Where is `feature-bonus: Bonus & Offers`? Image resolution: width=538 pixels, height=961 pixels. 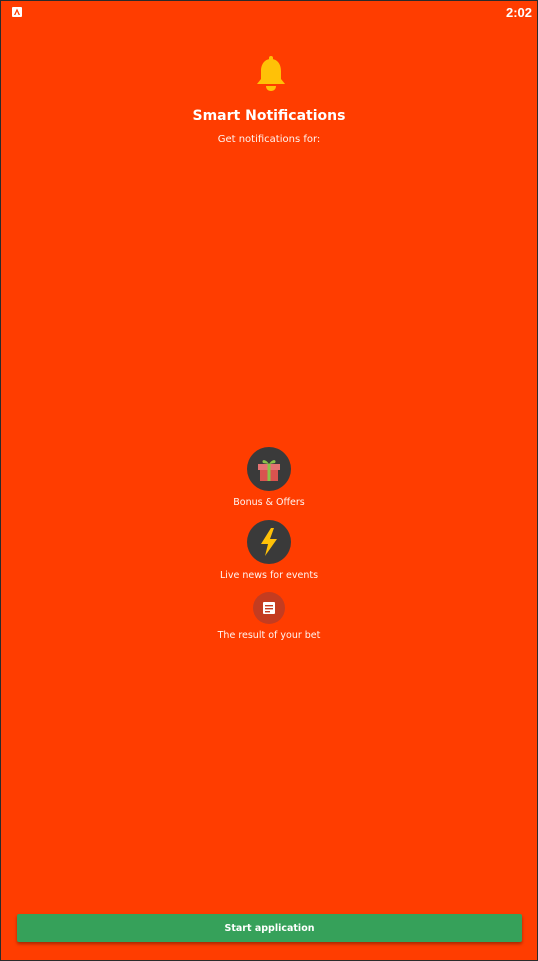
feature-bonus: Bonus & Offers is located at coordinates (269, 477).